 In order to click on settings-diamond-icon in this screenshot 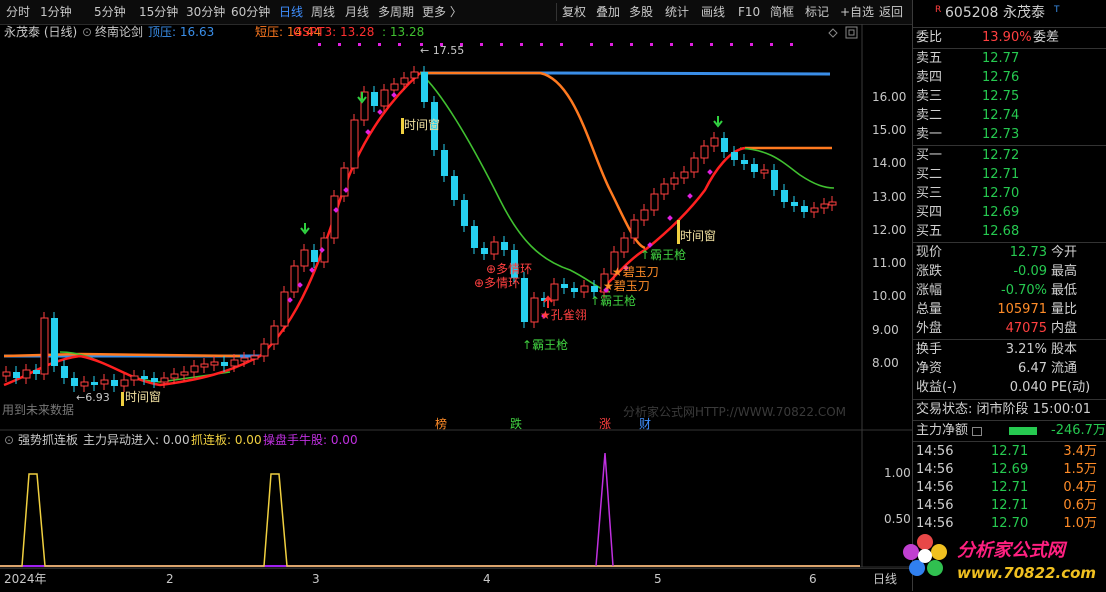, I will do `click(833, 33)`.